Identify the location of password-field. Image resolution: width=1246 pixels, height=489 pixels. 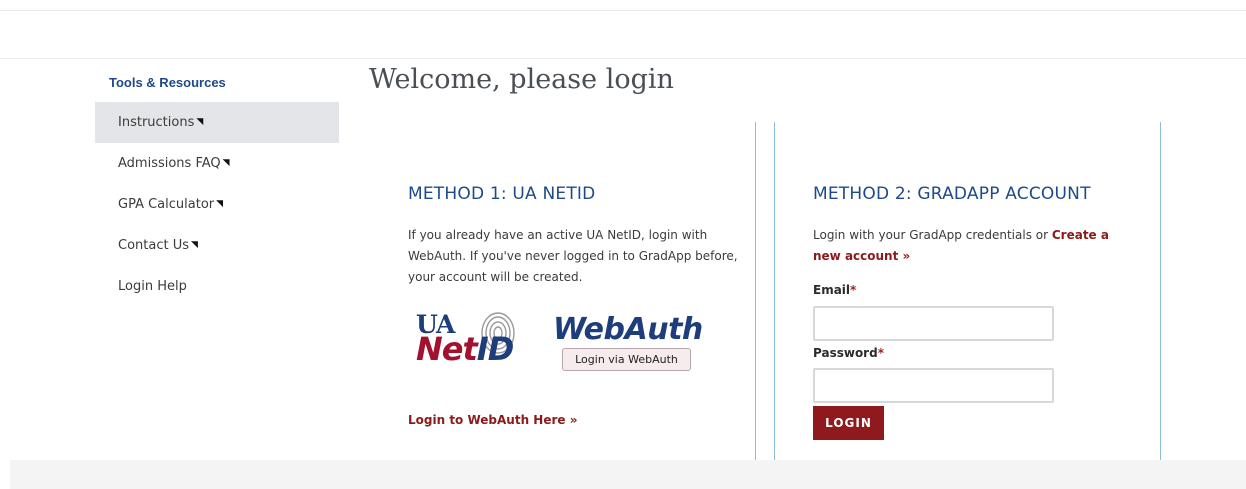
(933, 385).